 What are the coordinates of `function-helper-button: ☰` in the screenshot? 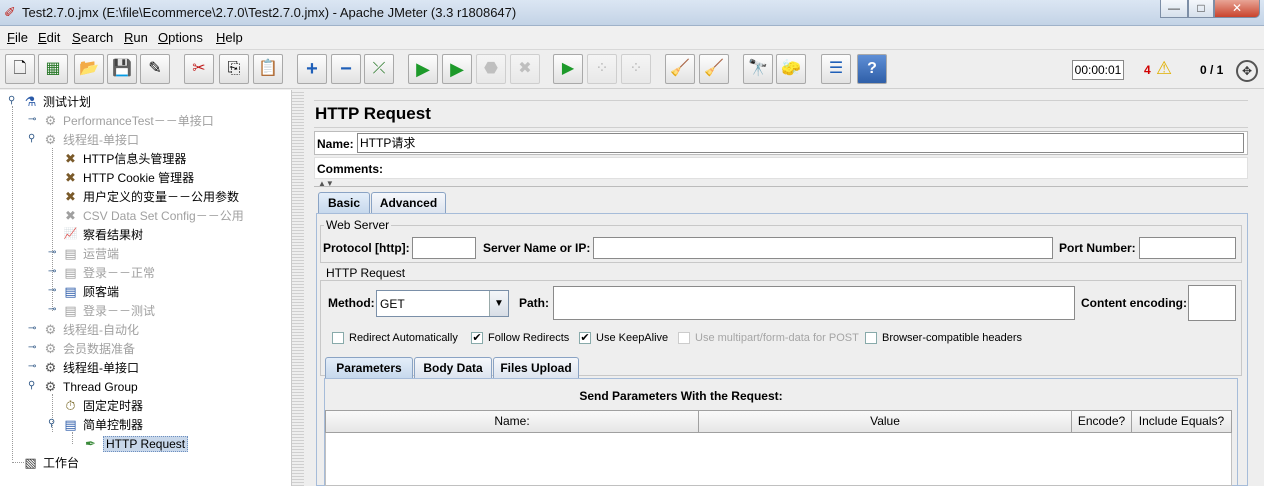 It's located at (836, 69).